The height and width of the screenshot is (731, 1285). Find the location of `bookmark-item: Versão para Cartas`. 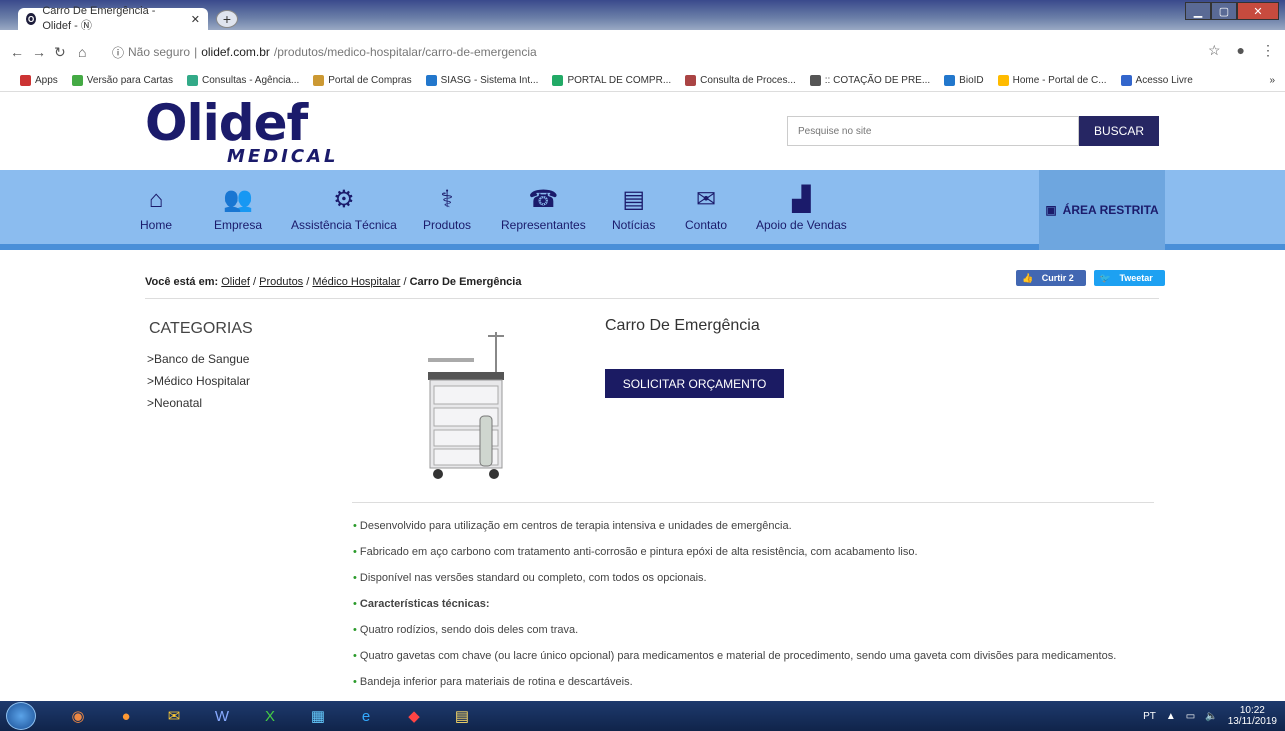

bookmark-item: Versão para Cartas is located at coordinates (122, 80).